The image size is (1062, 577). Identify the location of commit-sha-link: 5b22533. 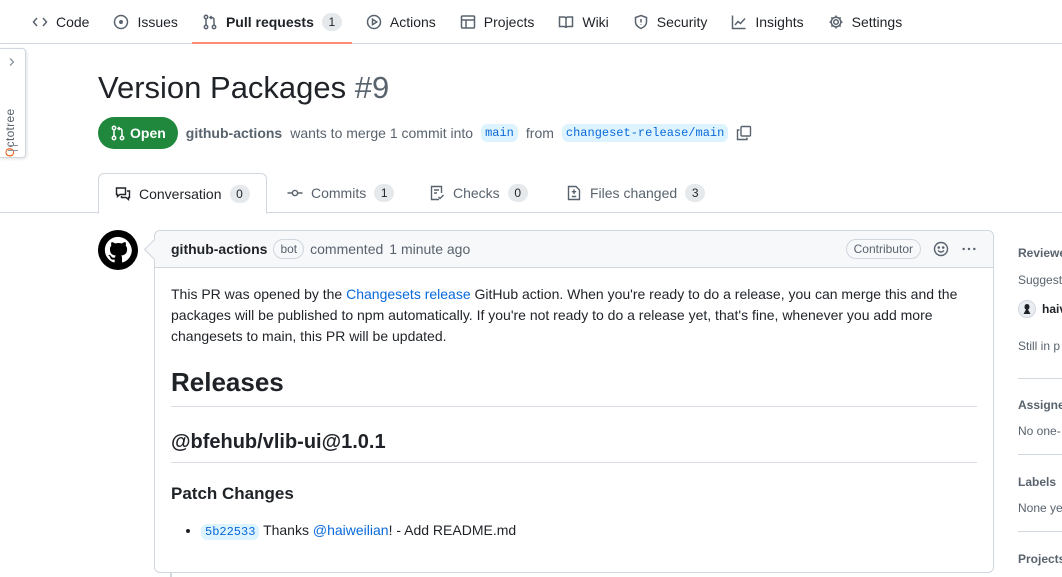
(230, 532).